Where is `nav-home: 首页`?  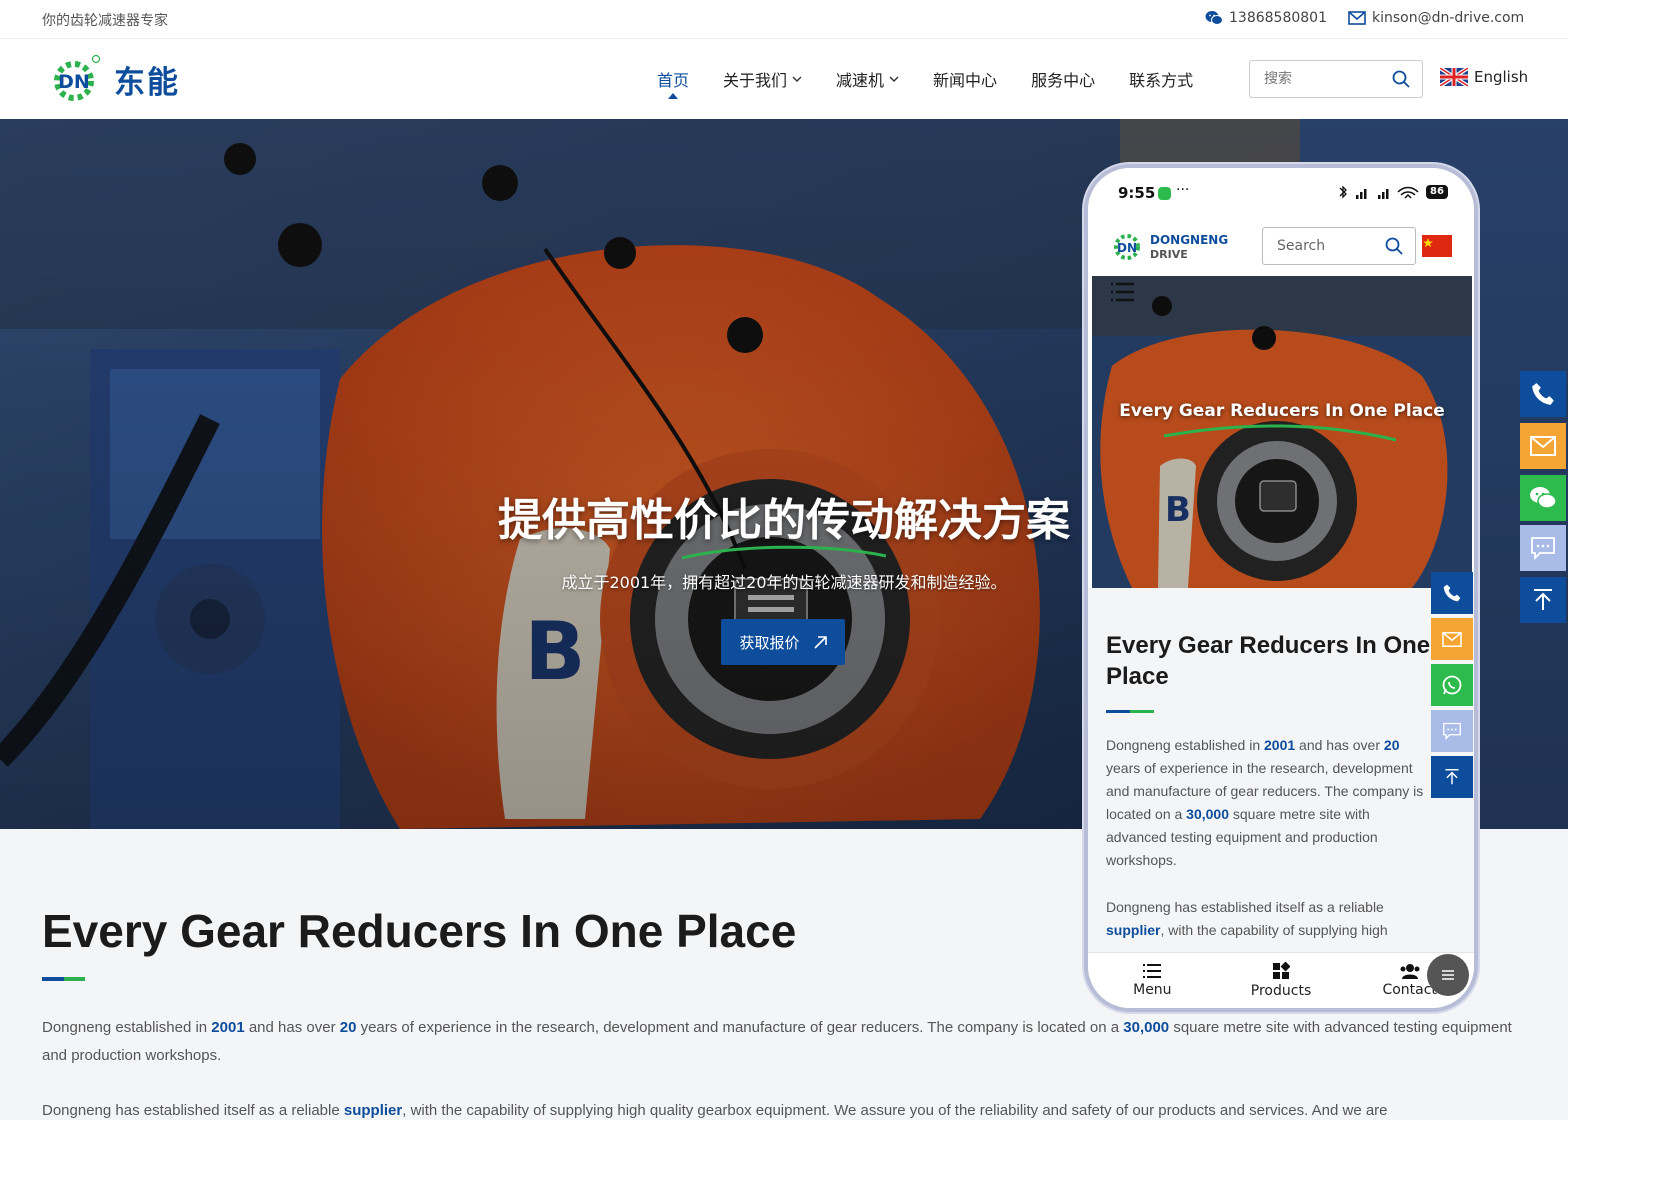
nav-home: 首页 is located at coordinates (673, 79).